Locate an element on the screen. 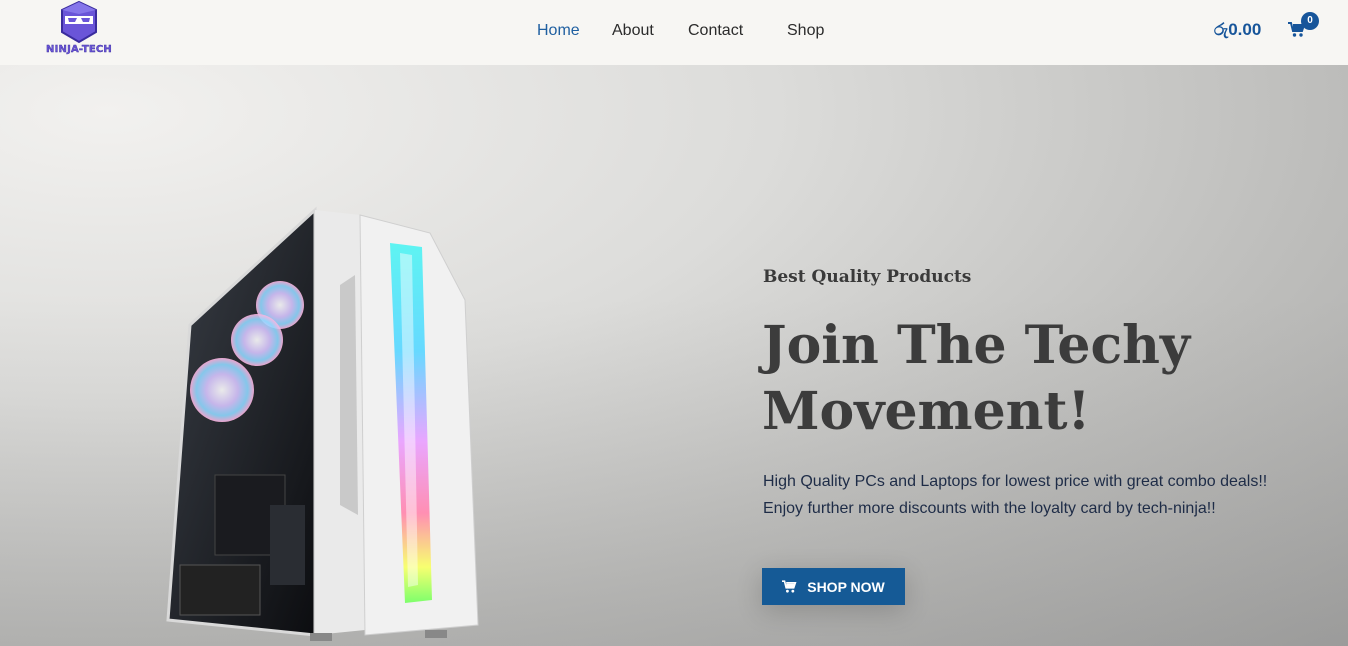 The height and width of the screenshot is (646, 1348). cart-count-badge: 0 is located at coordinates (1310, 21).